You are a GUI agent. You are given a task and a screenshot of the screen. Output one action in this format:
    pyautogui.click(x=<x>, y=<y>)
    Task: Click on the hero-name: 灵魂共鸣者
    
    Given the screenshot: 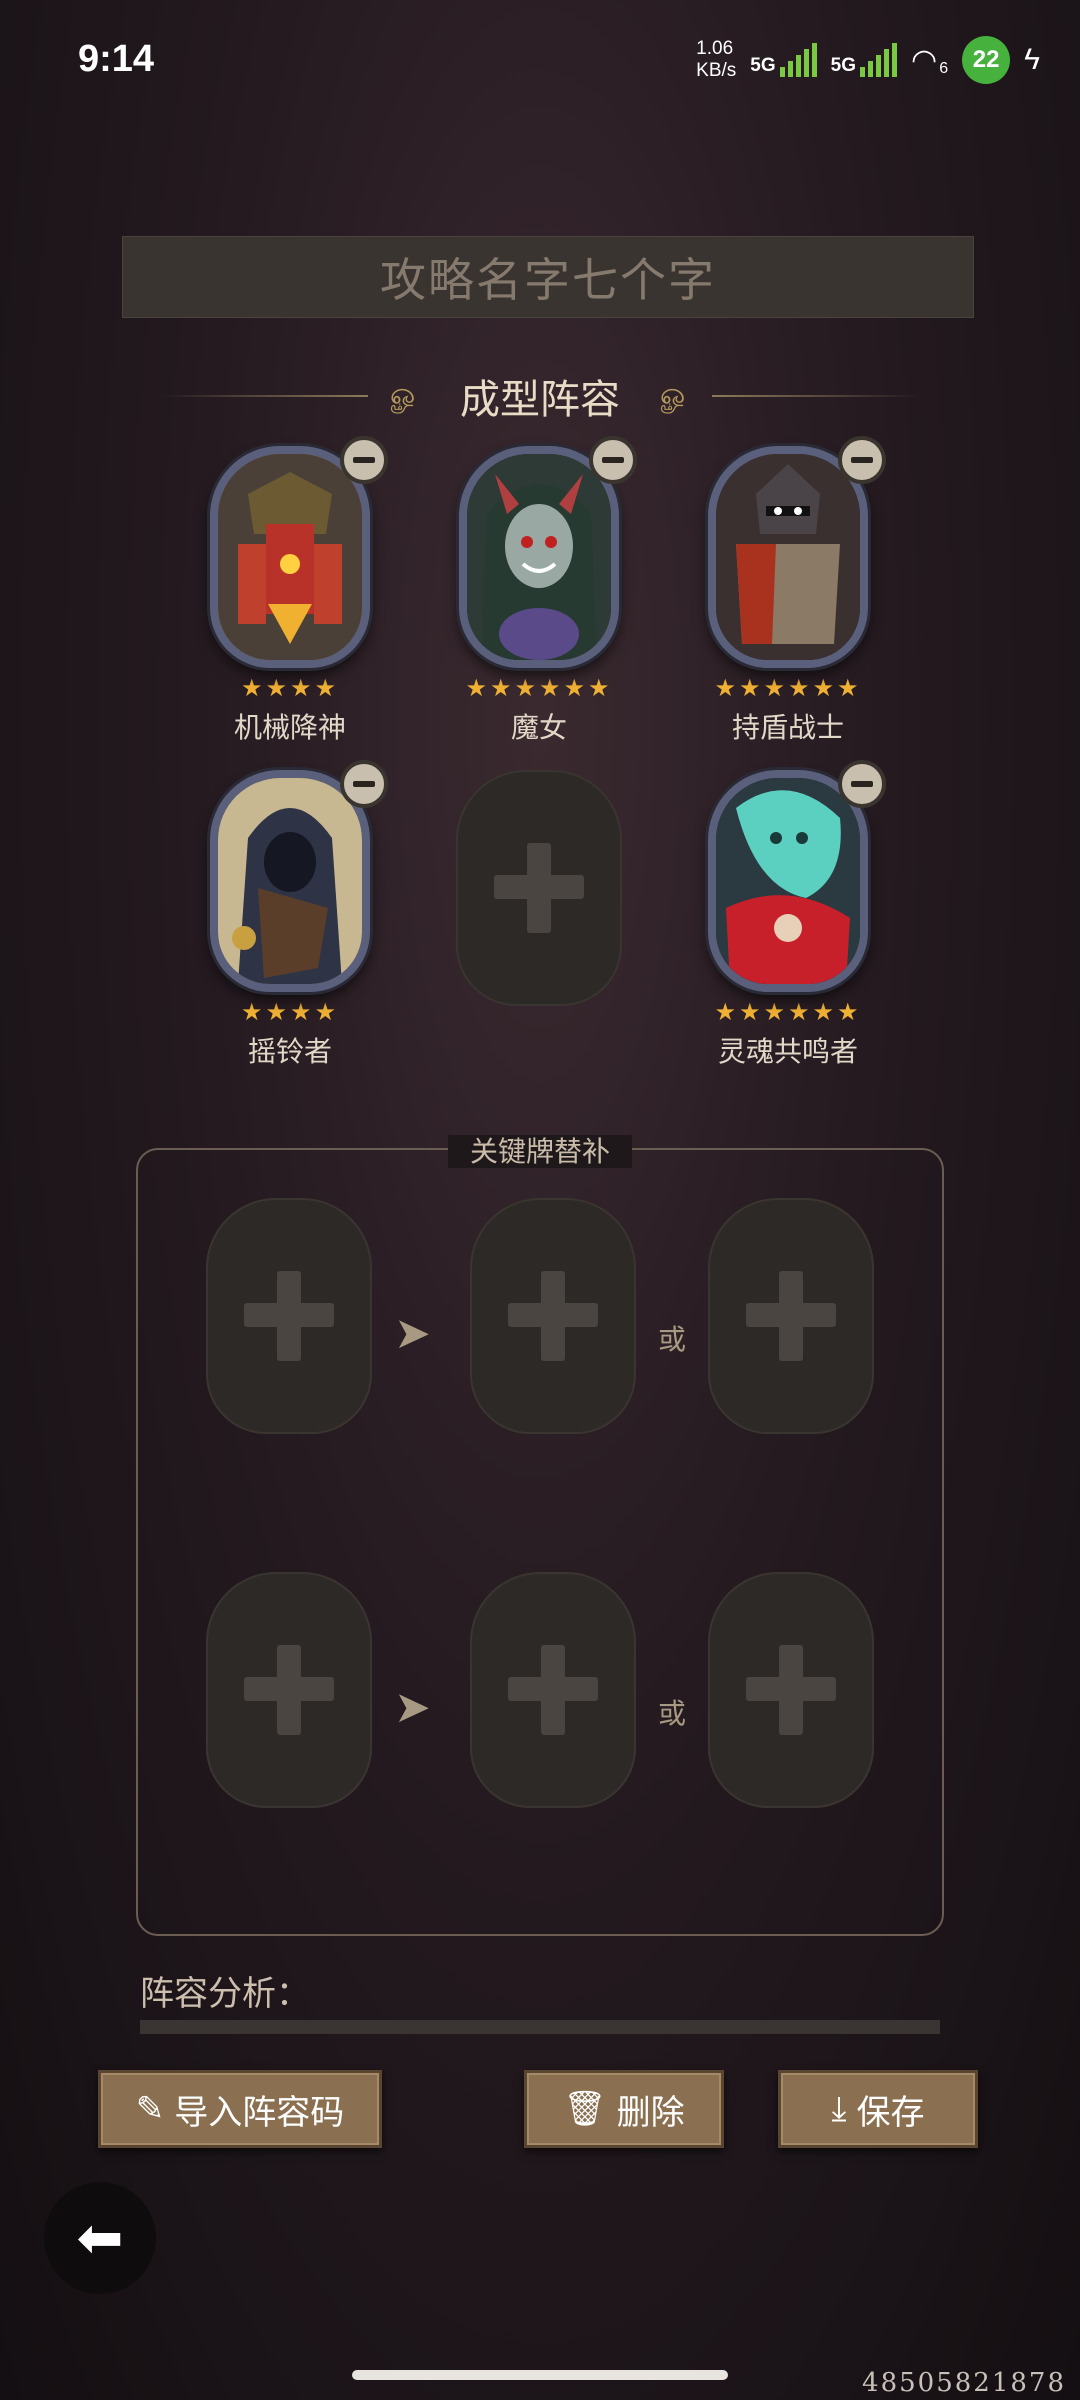 What is the action you would take?
    pyautogui.click(x=787, y=1051)
    